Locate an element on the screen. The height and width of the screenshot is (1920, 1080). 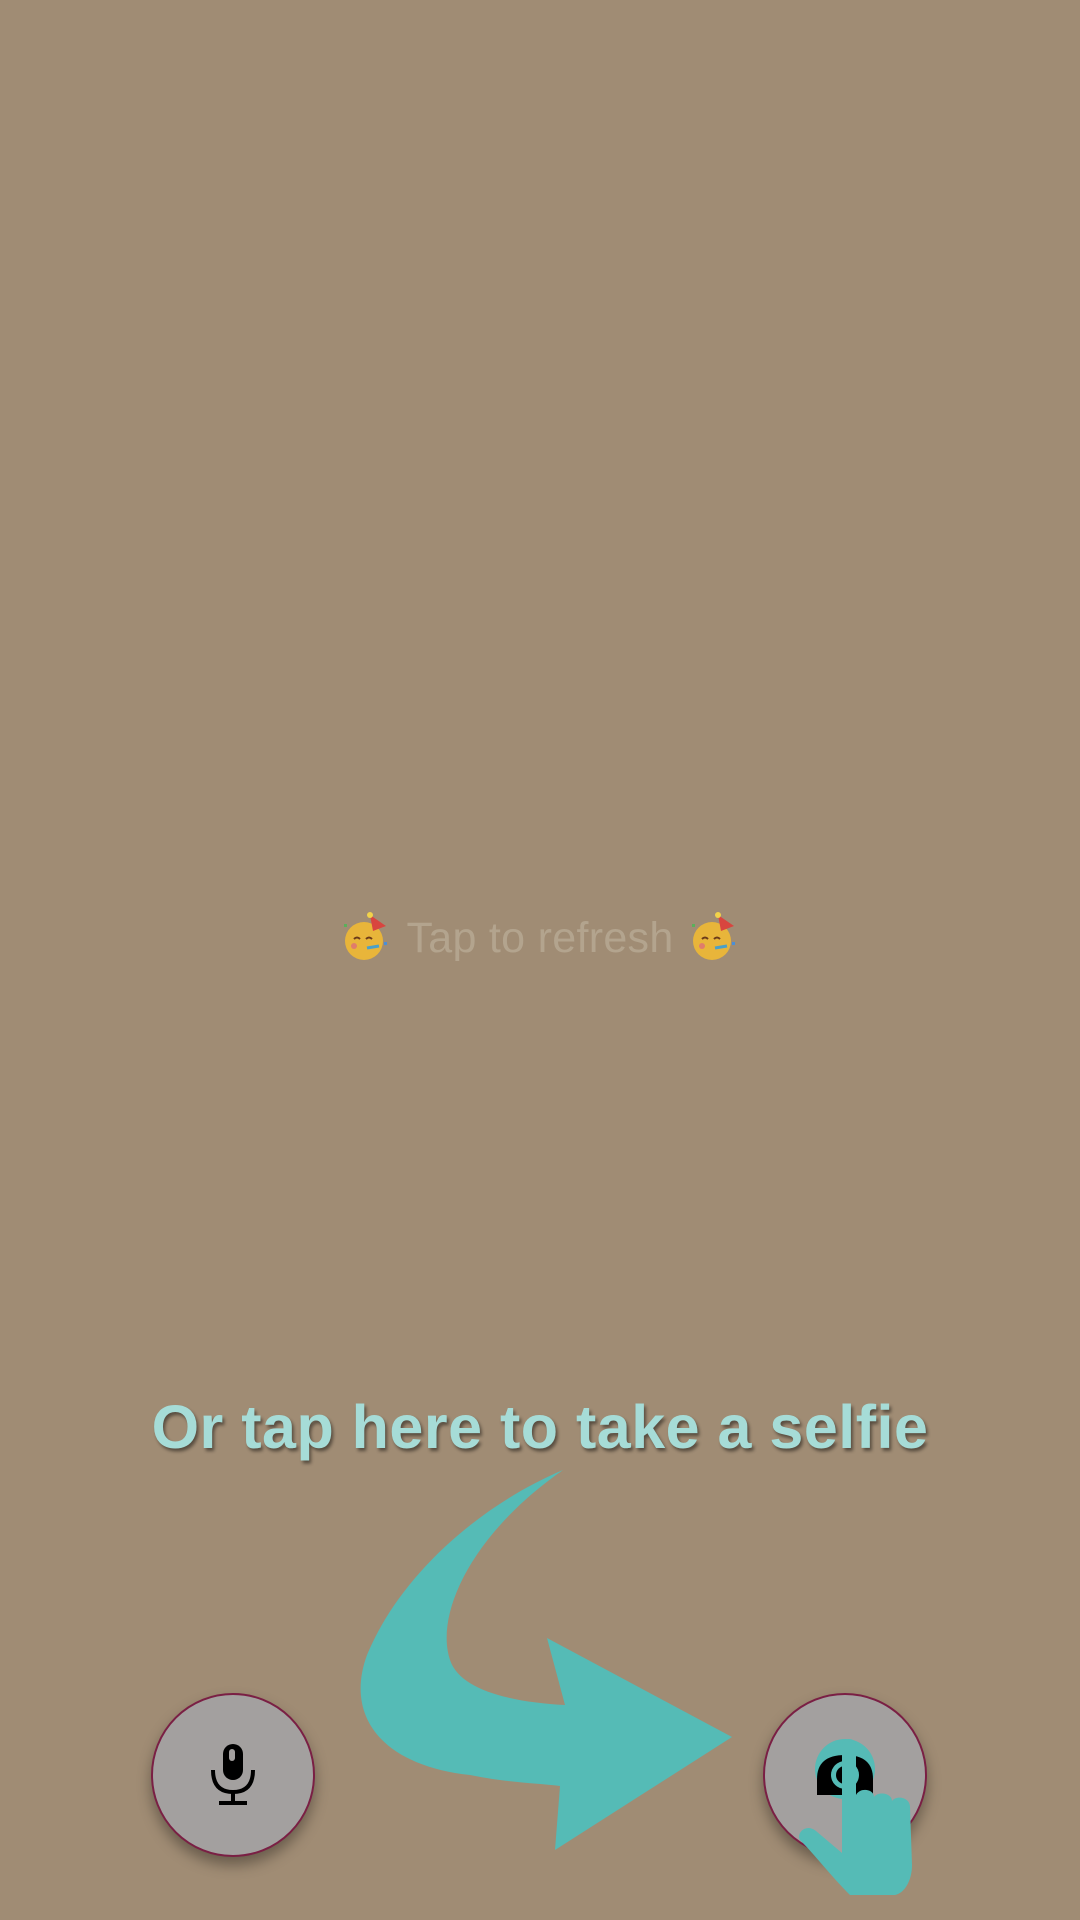
microphone-button is located at coordinates (233, 1775).